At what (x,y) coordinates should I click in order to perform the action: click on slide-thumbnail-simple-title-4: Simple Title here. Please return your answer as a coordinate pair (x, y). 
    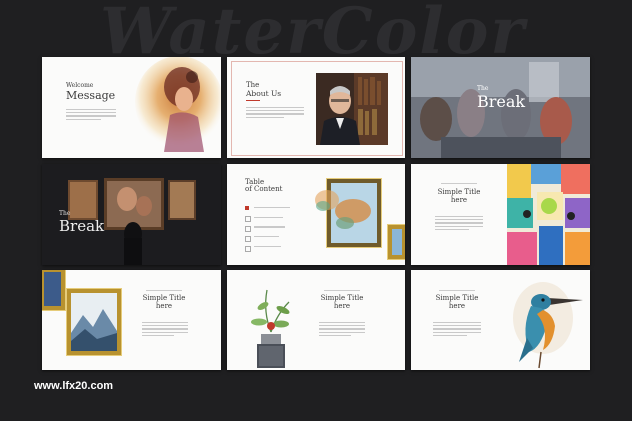
    Looking at the image, I should click on (500, 320).